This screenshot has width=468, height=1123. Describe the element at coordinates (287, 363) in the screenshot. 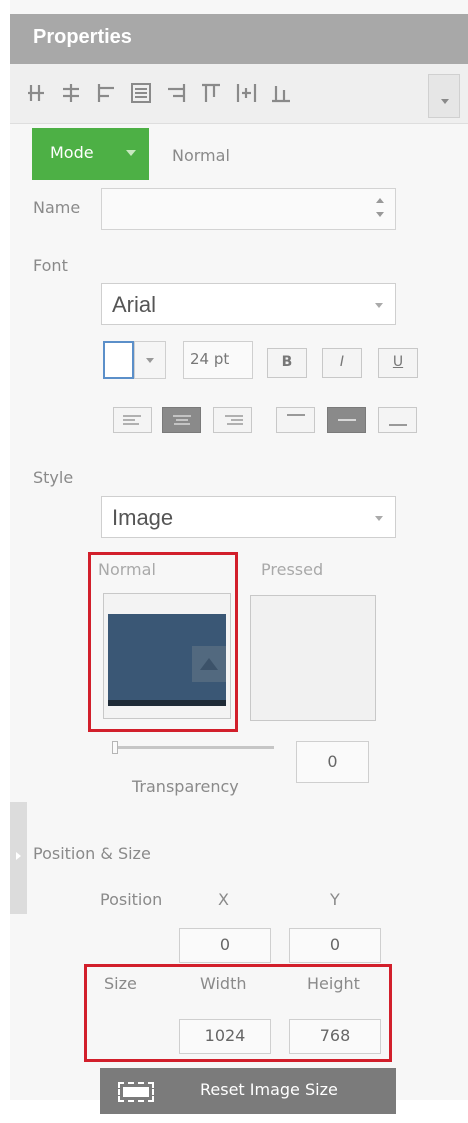

I see `bold-button: B` at that location.